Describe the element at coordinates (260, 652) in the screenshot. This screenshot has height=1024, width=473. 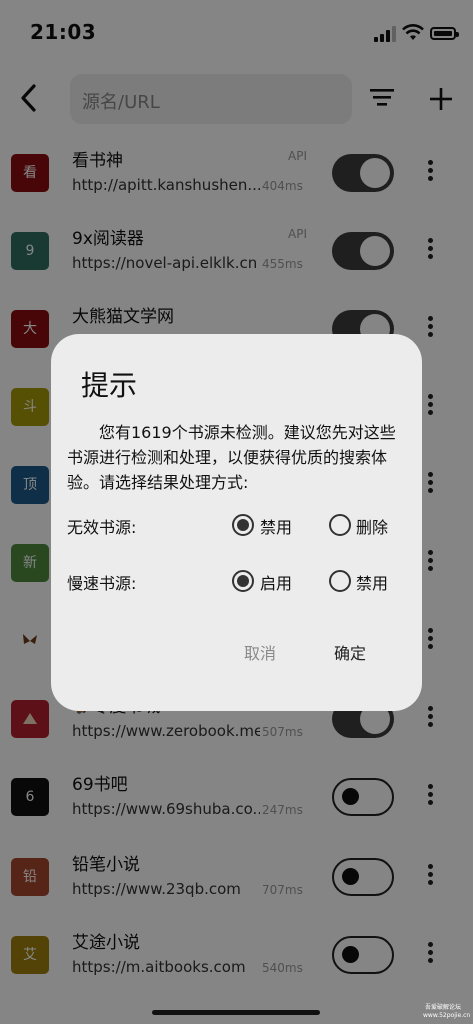
I see `cancel-button: 取消` at that location.